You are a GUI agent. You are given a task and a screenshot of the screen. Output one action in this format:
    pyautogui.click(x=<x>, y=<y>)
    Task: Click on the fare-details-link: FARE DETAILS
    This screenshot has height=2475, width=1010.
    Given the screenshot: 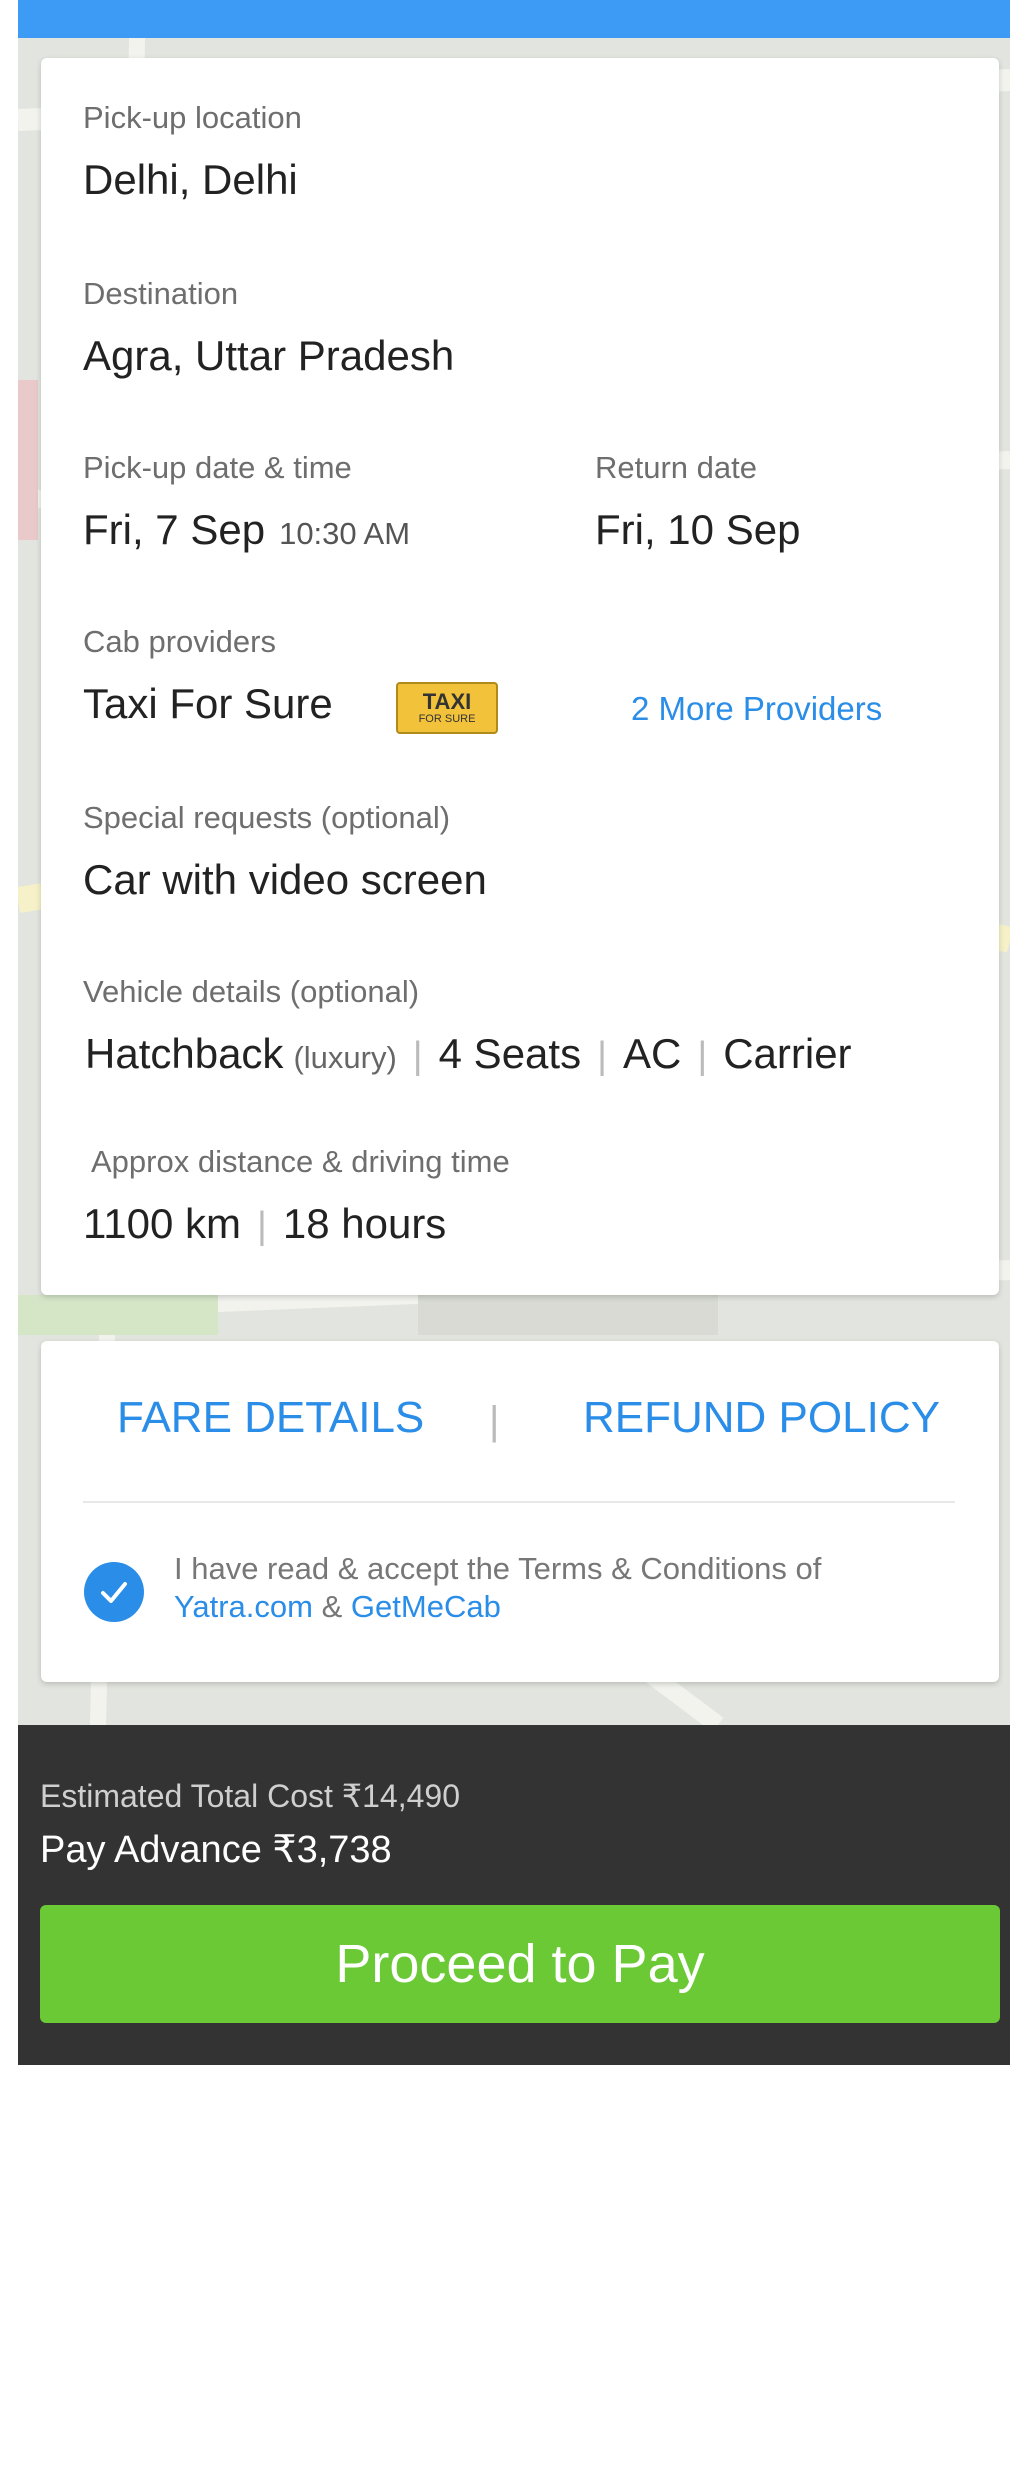 What is the action you would take?
    pyautogui.click(x=270, y=1418)
    